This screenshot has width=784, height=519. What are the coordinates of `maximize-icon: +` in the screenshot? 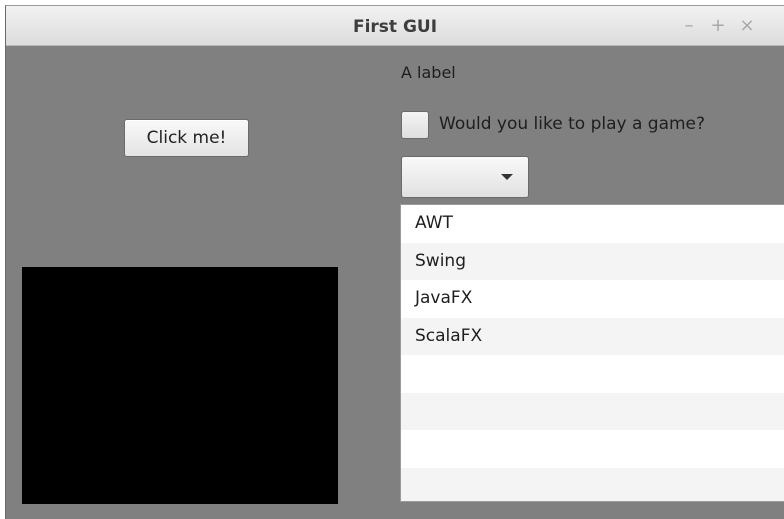 It's located at (718, 26).